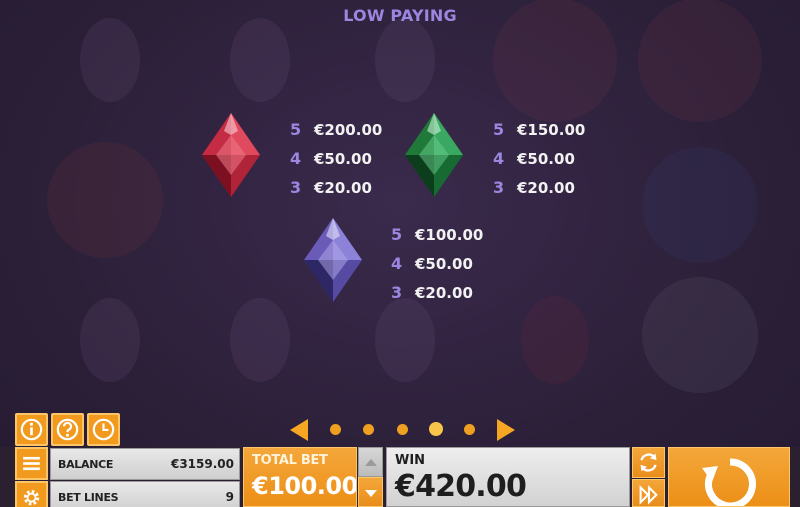 This screenshot has width=800, height=507. I want to click on spin-icon, so click(729, 482).